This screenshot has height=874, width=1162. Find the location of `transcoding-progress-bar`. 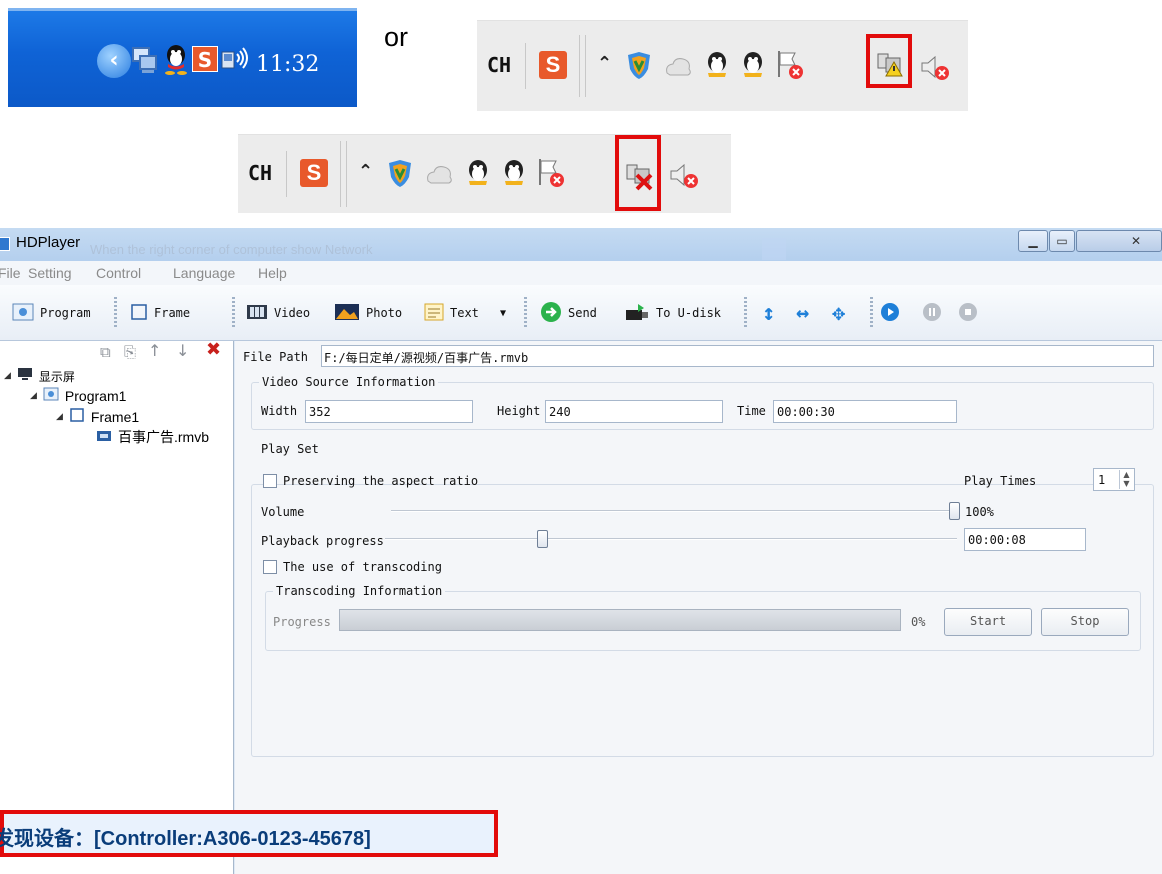

transcoding-progress-bar is located at coordinates (620, 620).